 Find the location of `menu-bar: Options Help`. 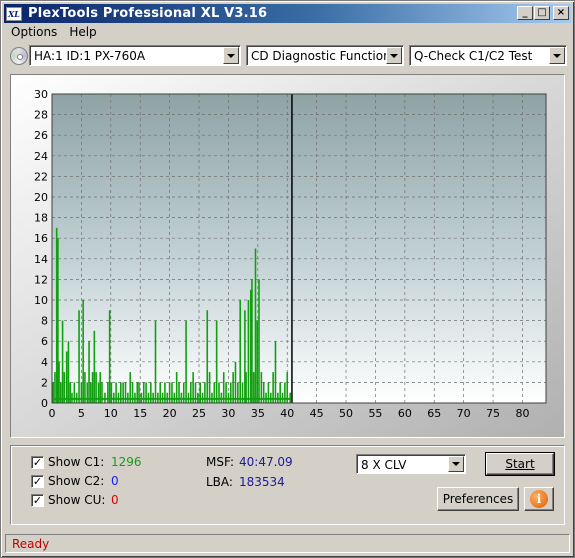

menu-bar: Options Help is located at coordinates (54, 32).